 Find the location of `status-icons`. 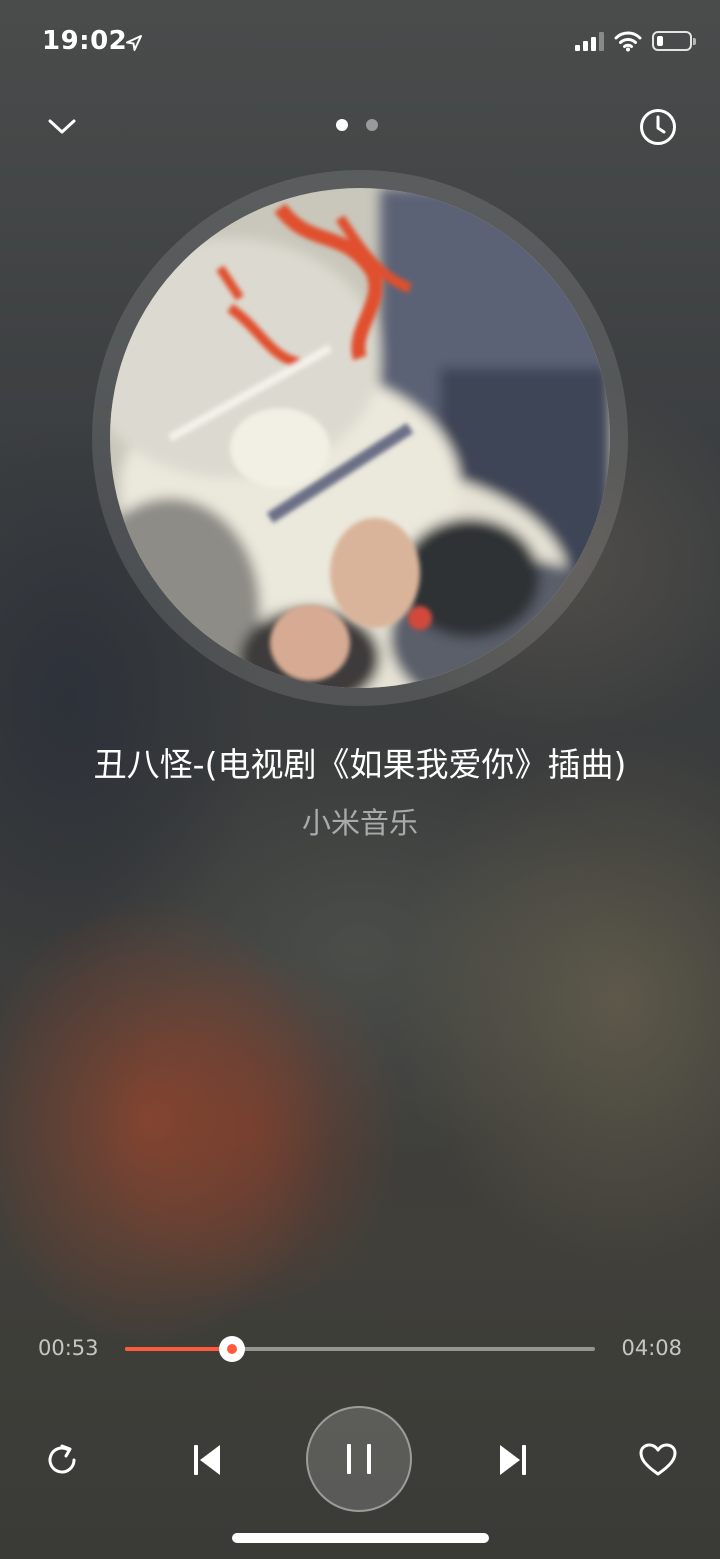

status-icons is located at coordinates (635, 41).